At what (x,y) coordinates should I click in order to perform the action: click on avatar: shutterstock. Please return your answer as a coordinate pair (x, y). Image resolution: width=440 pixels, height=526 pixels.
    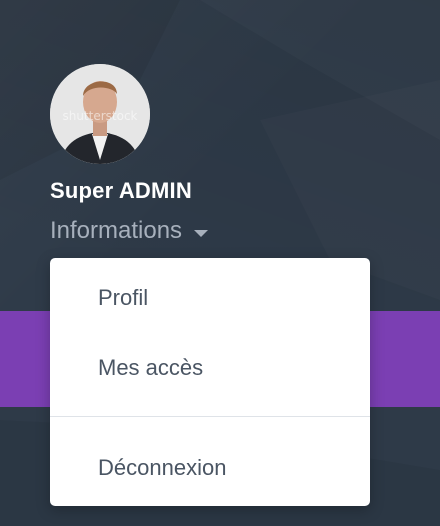
    Looking at the image, I should click on (100, 114).